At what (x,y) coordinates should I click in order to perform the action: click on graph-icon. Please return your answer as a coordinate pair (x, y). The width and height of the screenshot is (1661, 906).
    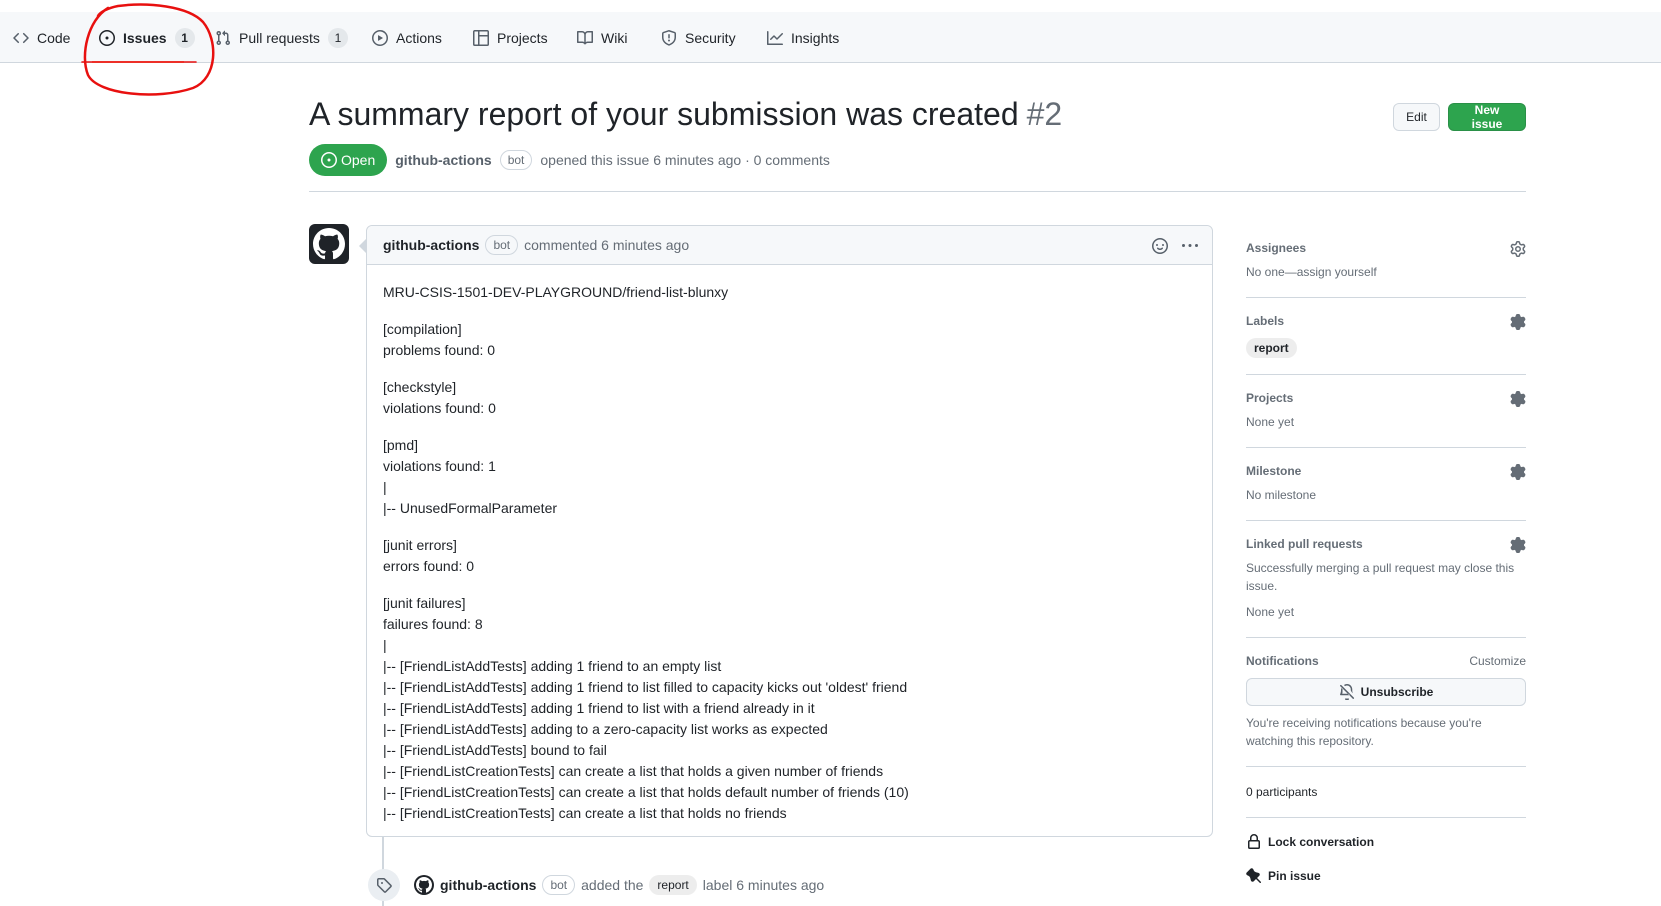
    Looking at the image, I should click on (775, 37).